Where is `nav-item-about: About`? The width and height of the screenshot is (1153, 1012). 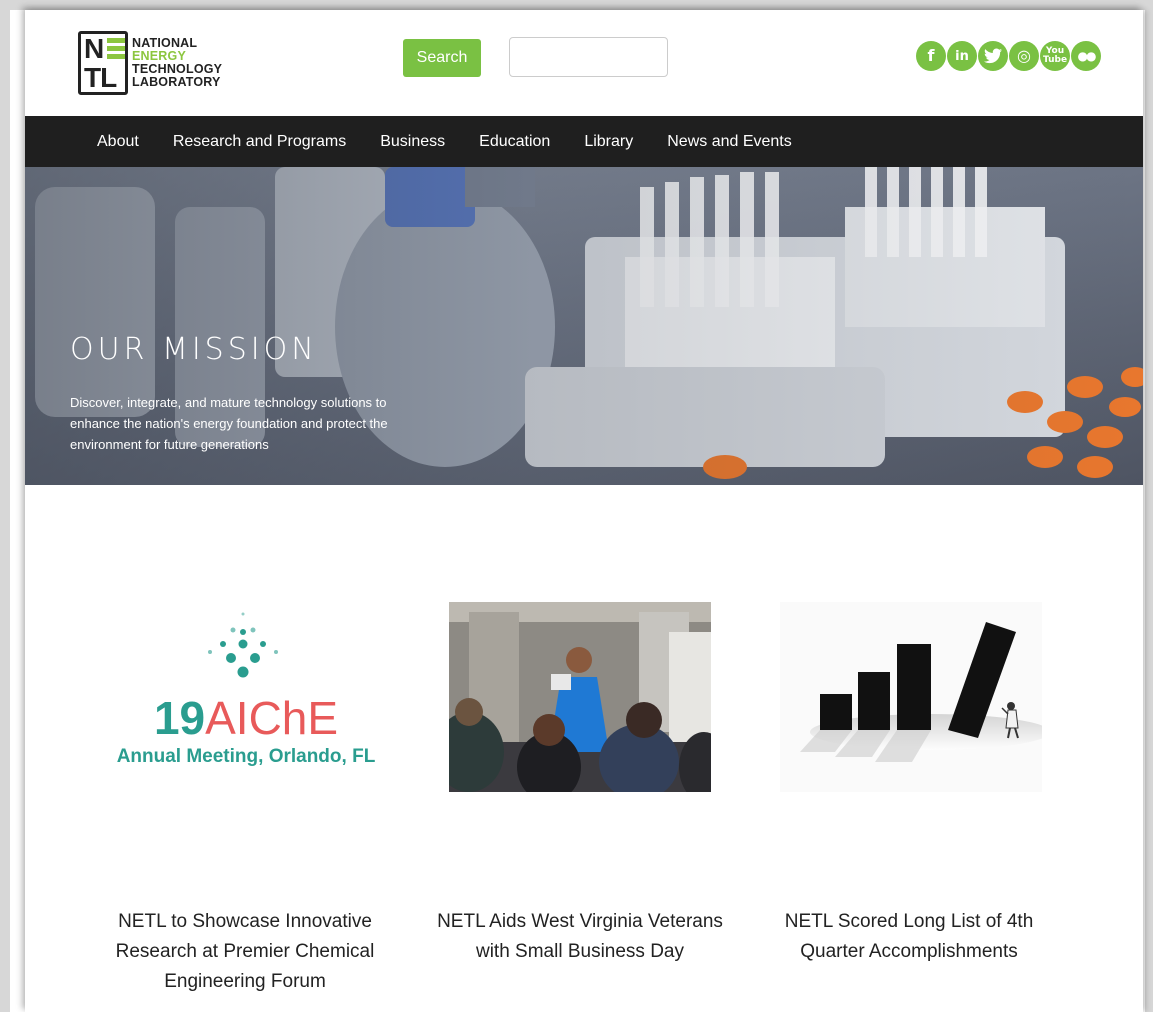
nav-item-about: About is located at coordinates (118, 142).